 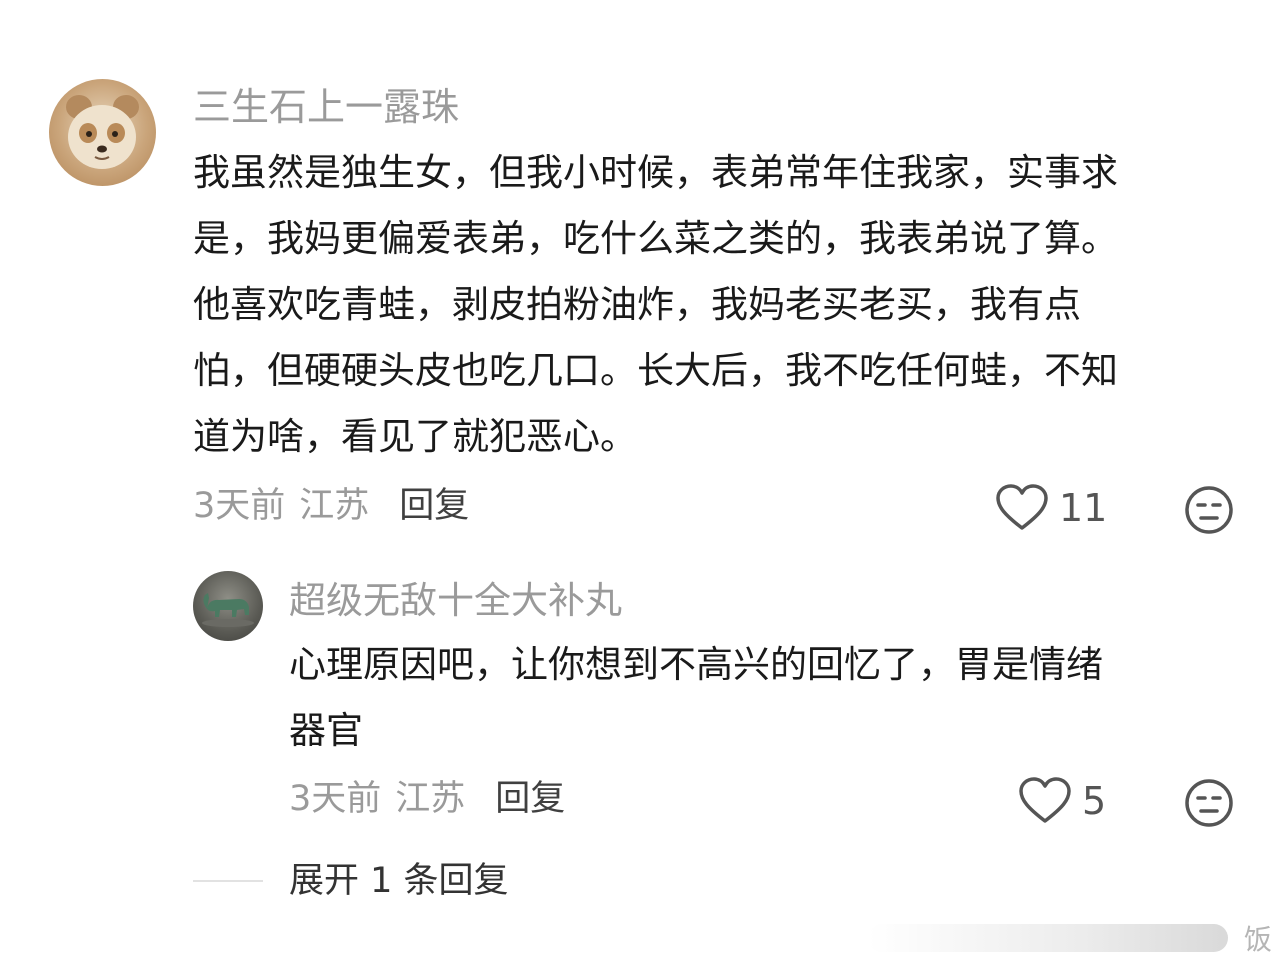 I want to click on comment-line: 我虽然是独生女，但我小时候，表弟常年住我家，实事求, so click(x=655, y=172).